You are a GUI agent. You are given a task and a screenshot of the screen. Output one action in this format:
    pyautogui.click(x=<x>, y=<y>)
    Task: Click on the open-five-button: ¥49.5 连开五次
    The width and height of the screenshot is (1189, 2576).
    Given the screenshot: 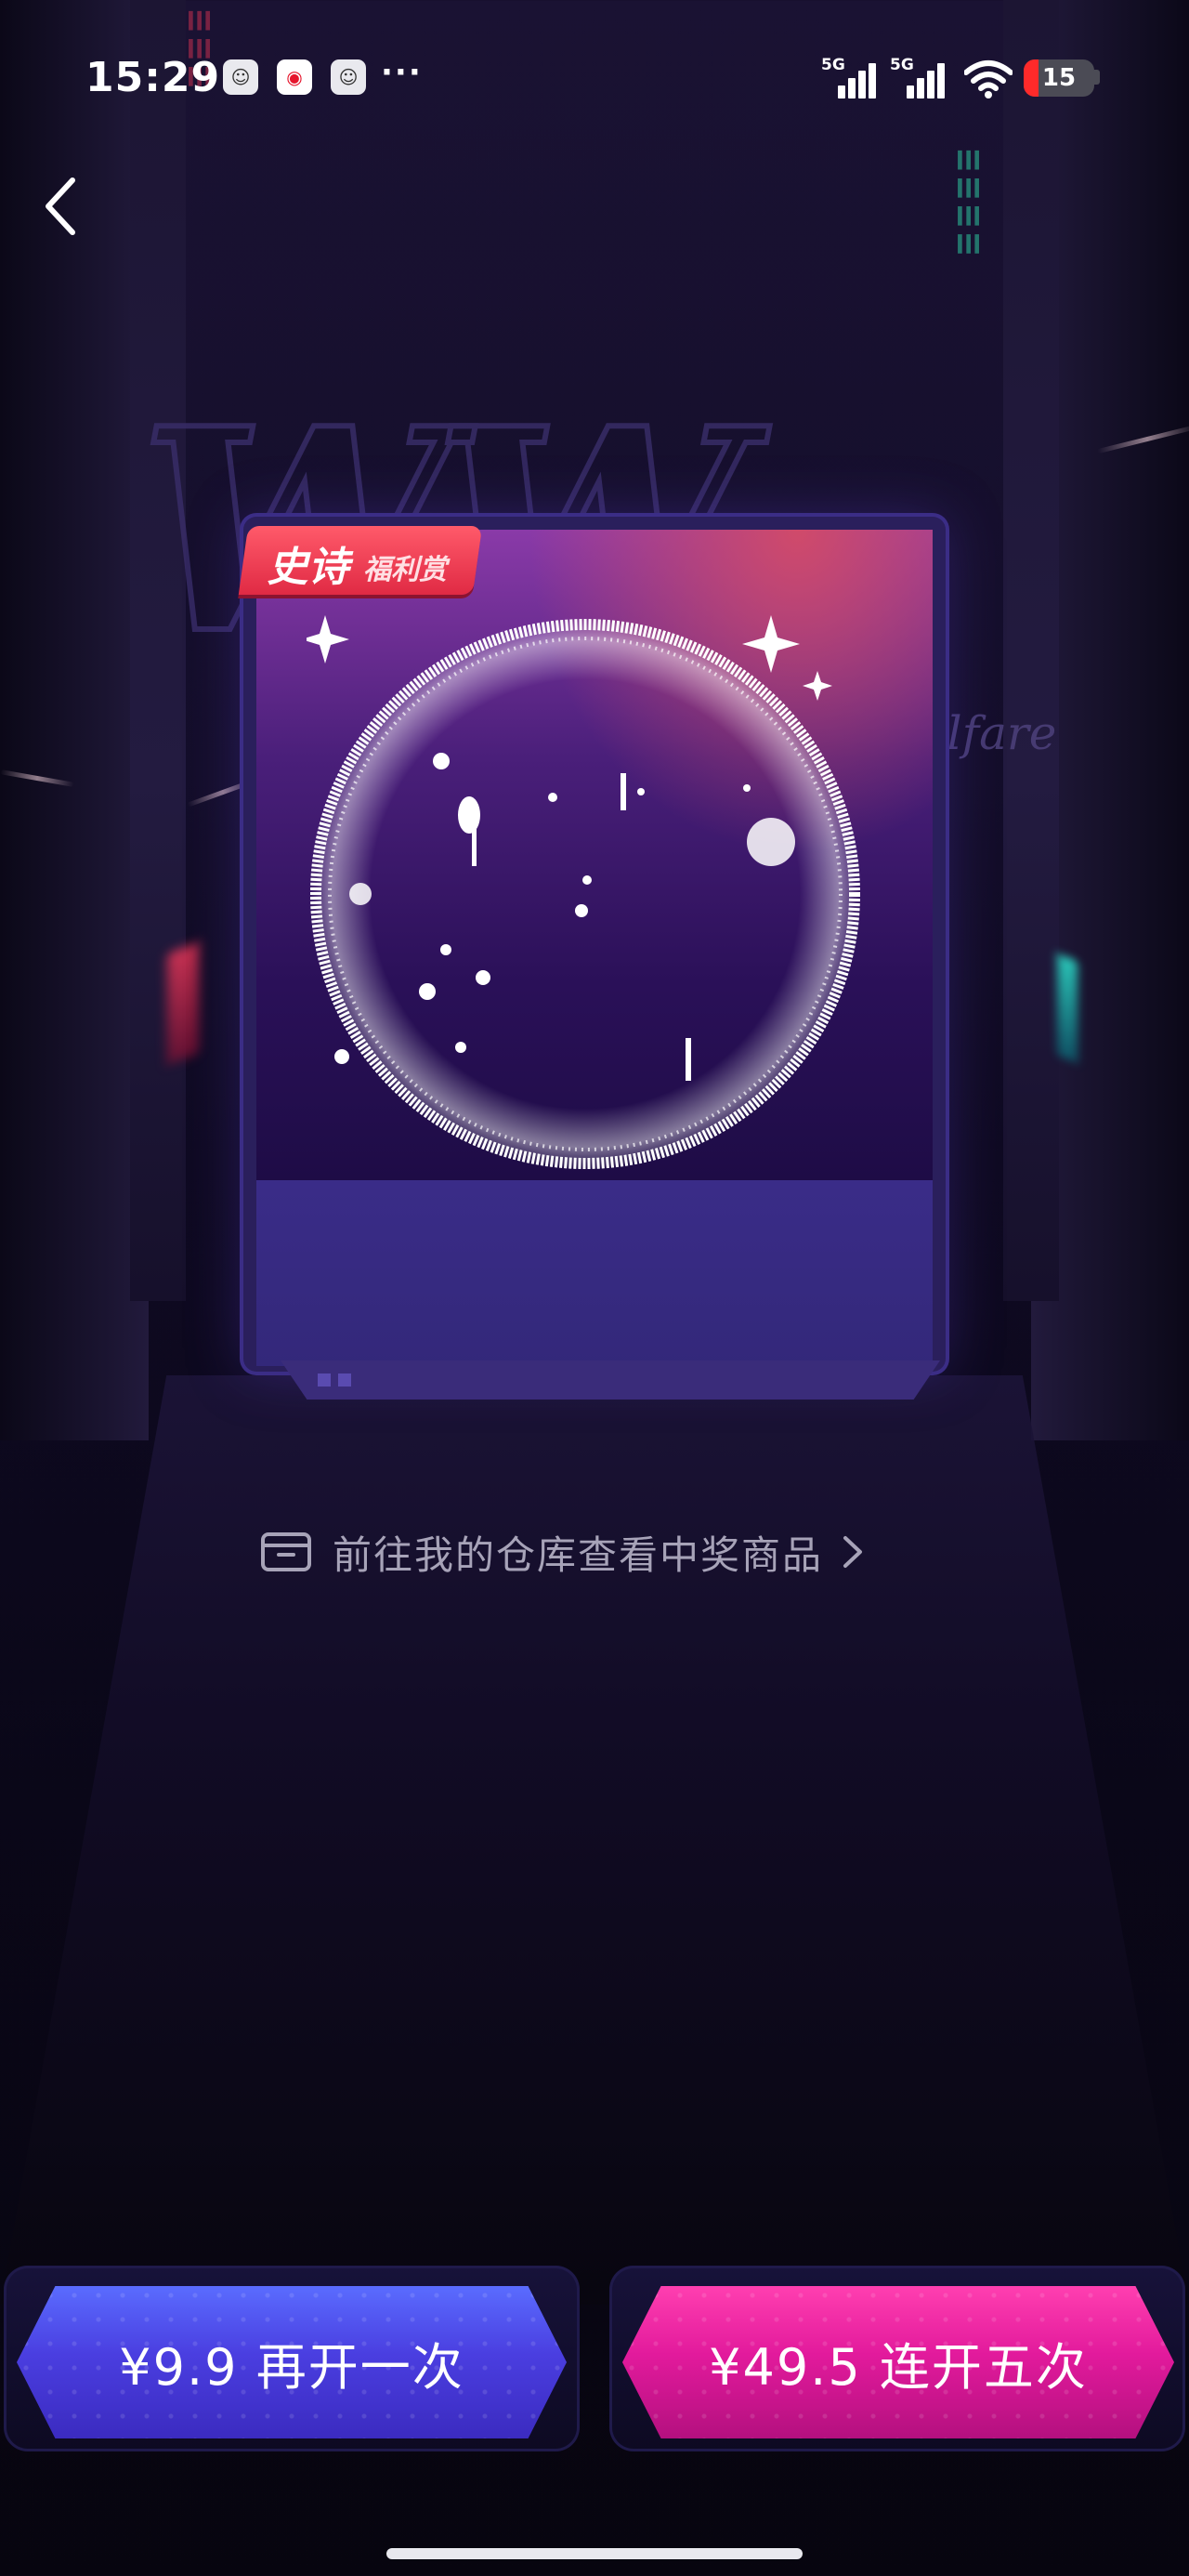 What is the action you would take?
    pyautogui.click(x=898, y=2362)
    